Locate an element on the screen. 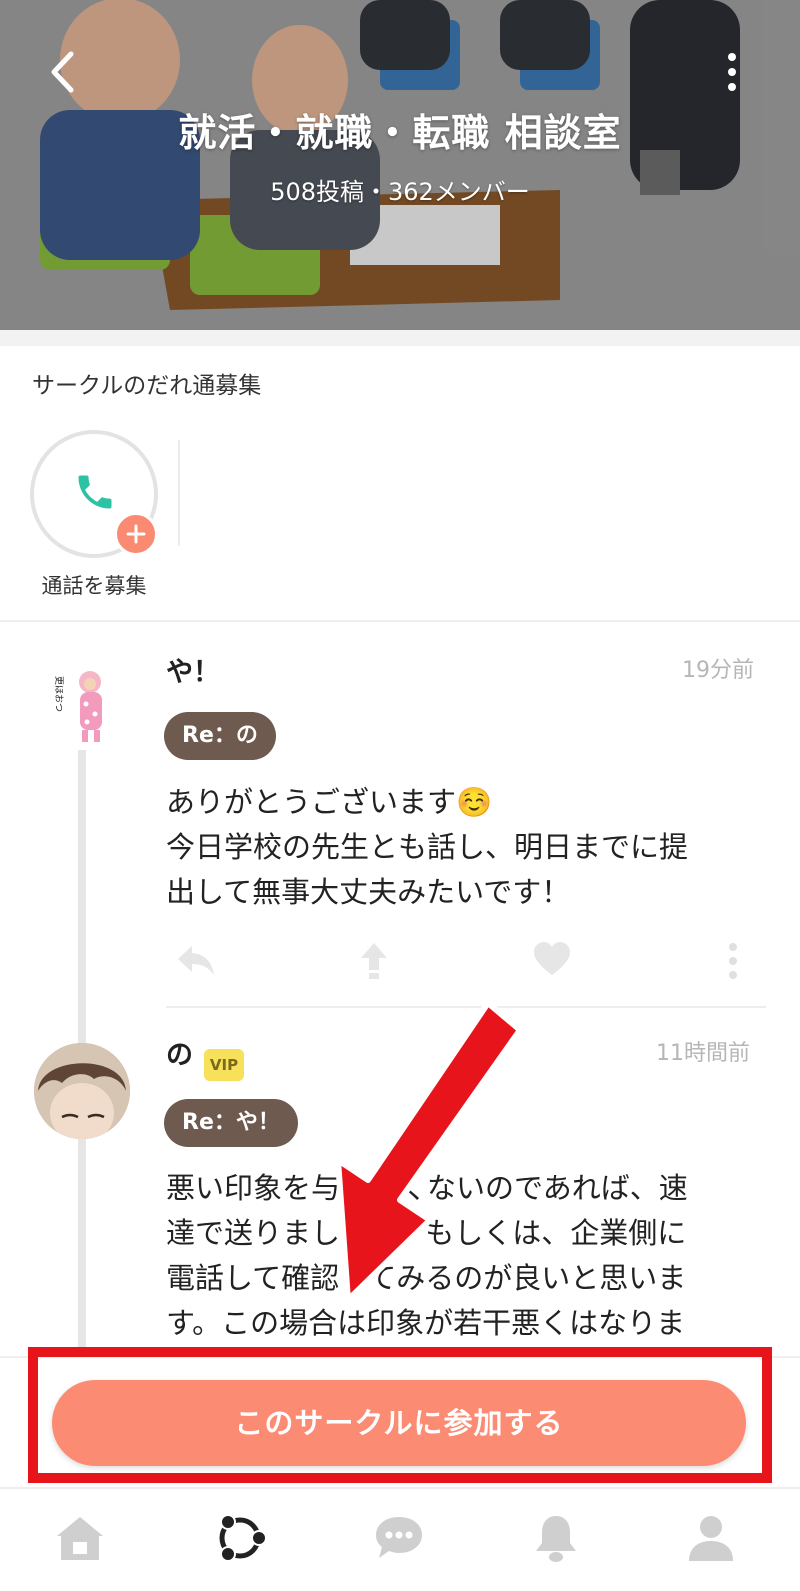 The width and height of the screenshot is (800, 1591). circle-icon is located at coordinates (243, 1538).